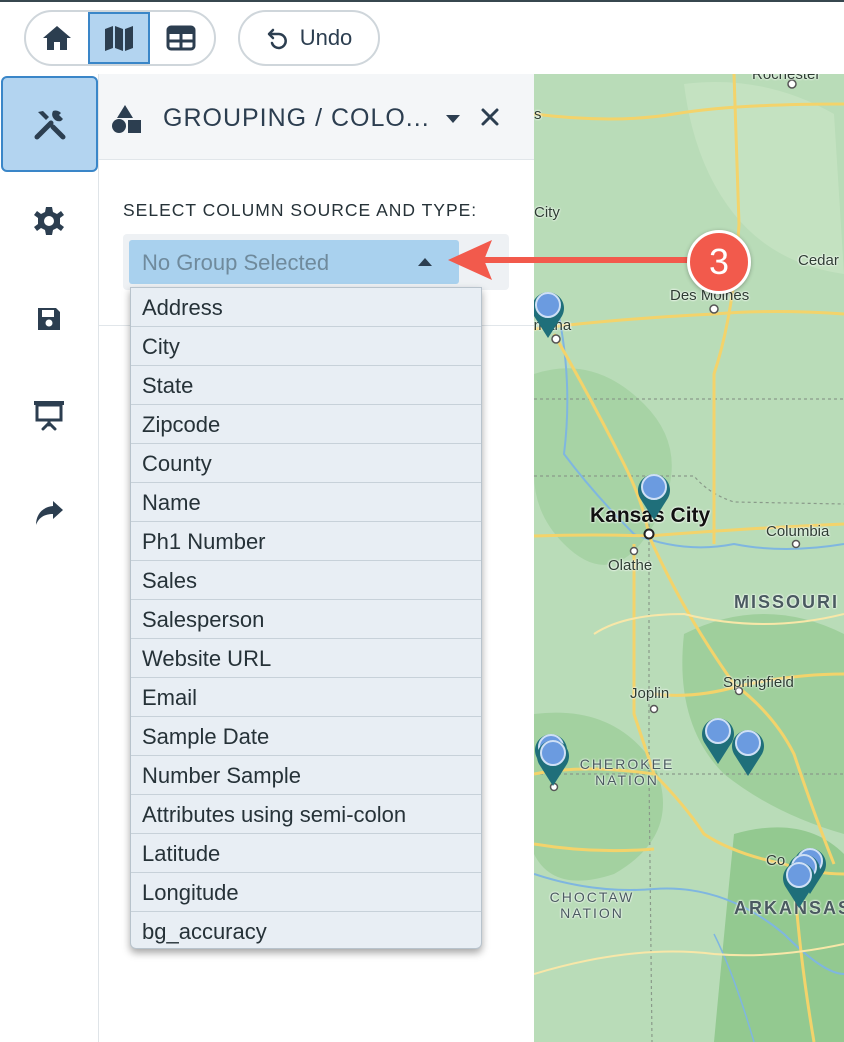 Image resolution: width=844 pixels, height=1042 pixels. I want to click on rail-settings-button, so click(49, 221).